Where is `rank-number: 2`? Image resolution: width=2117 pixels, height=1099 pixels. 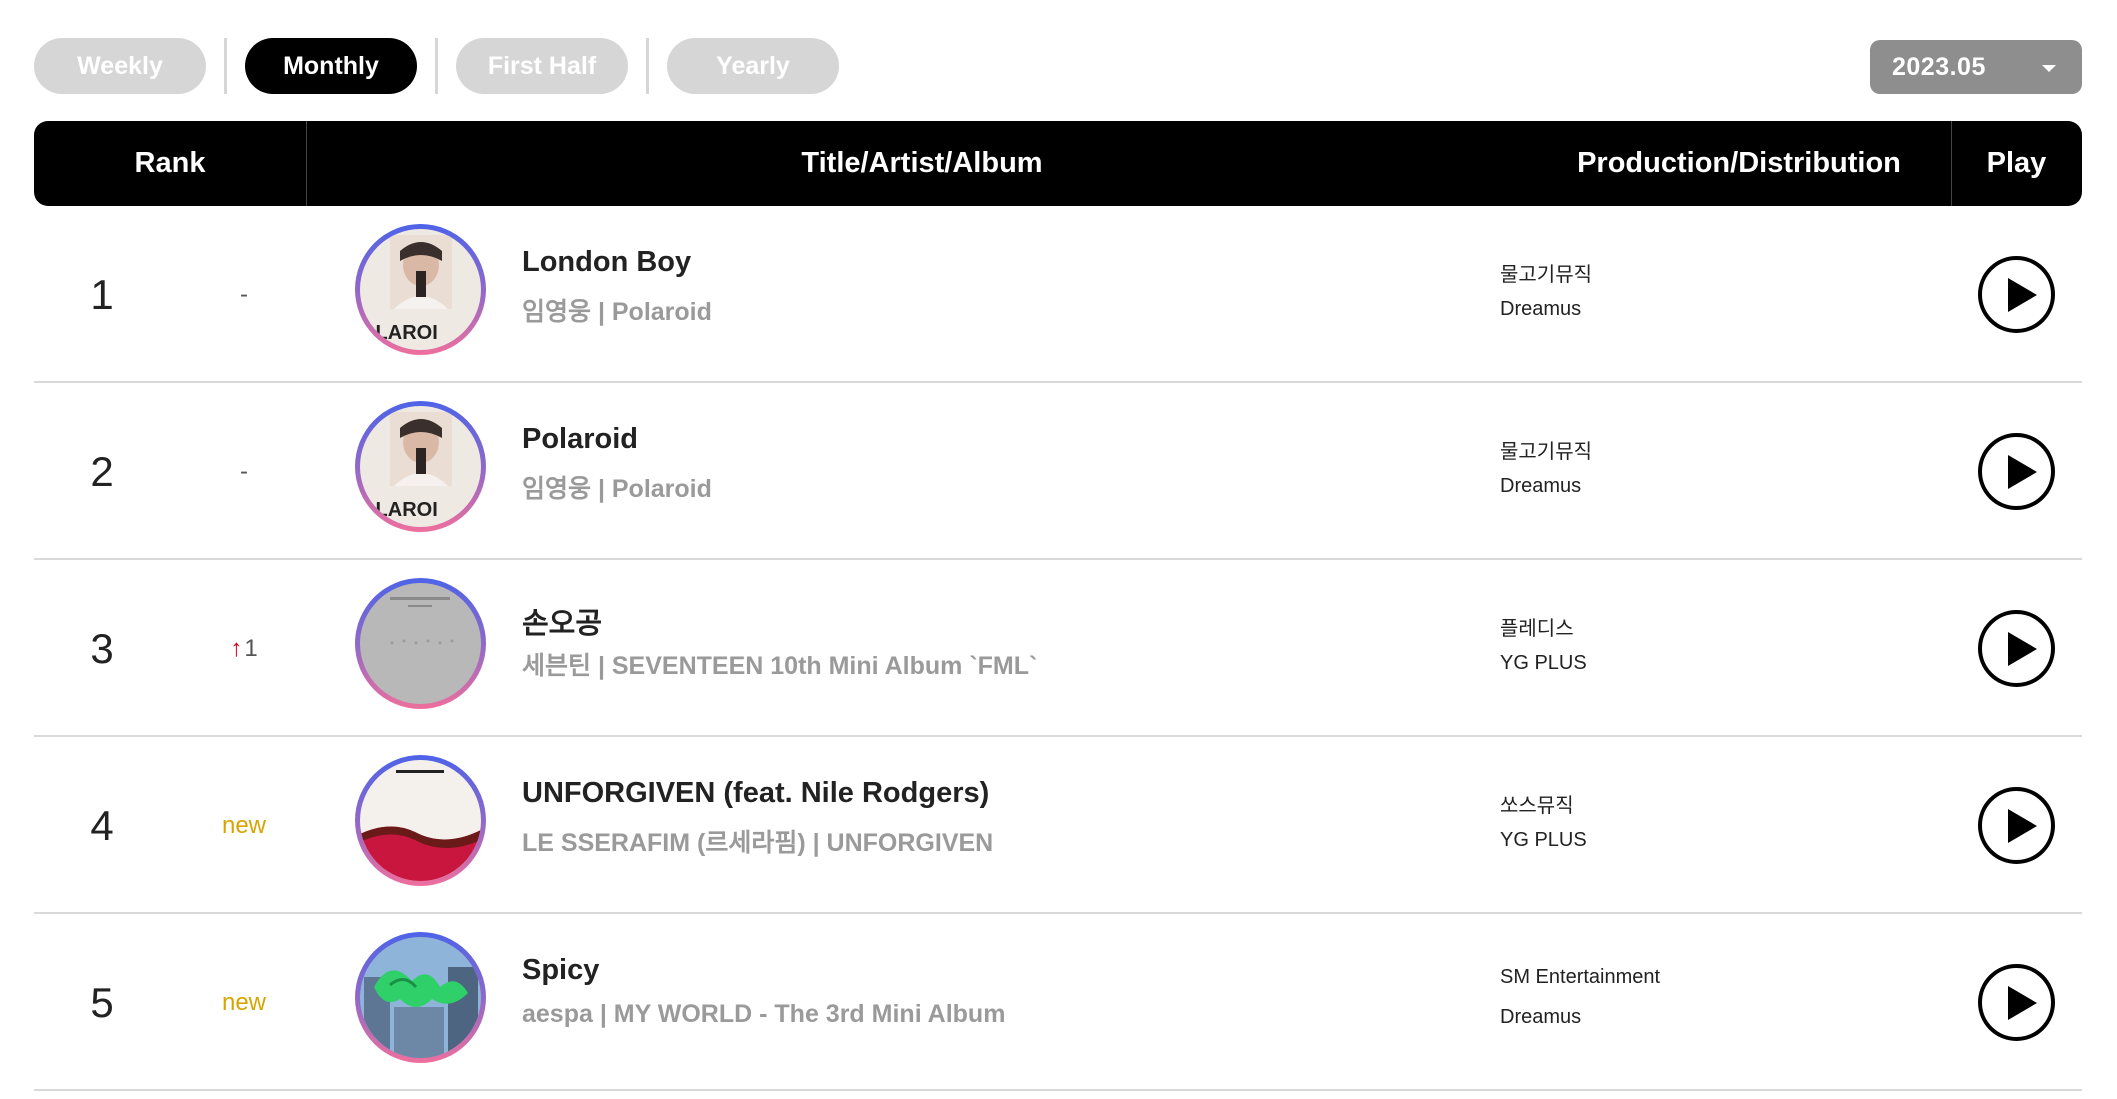 rank-number: 2 is located at coordinates (102, 471).